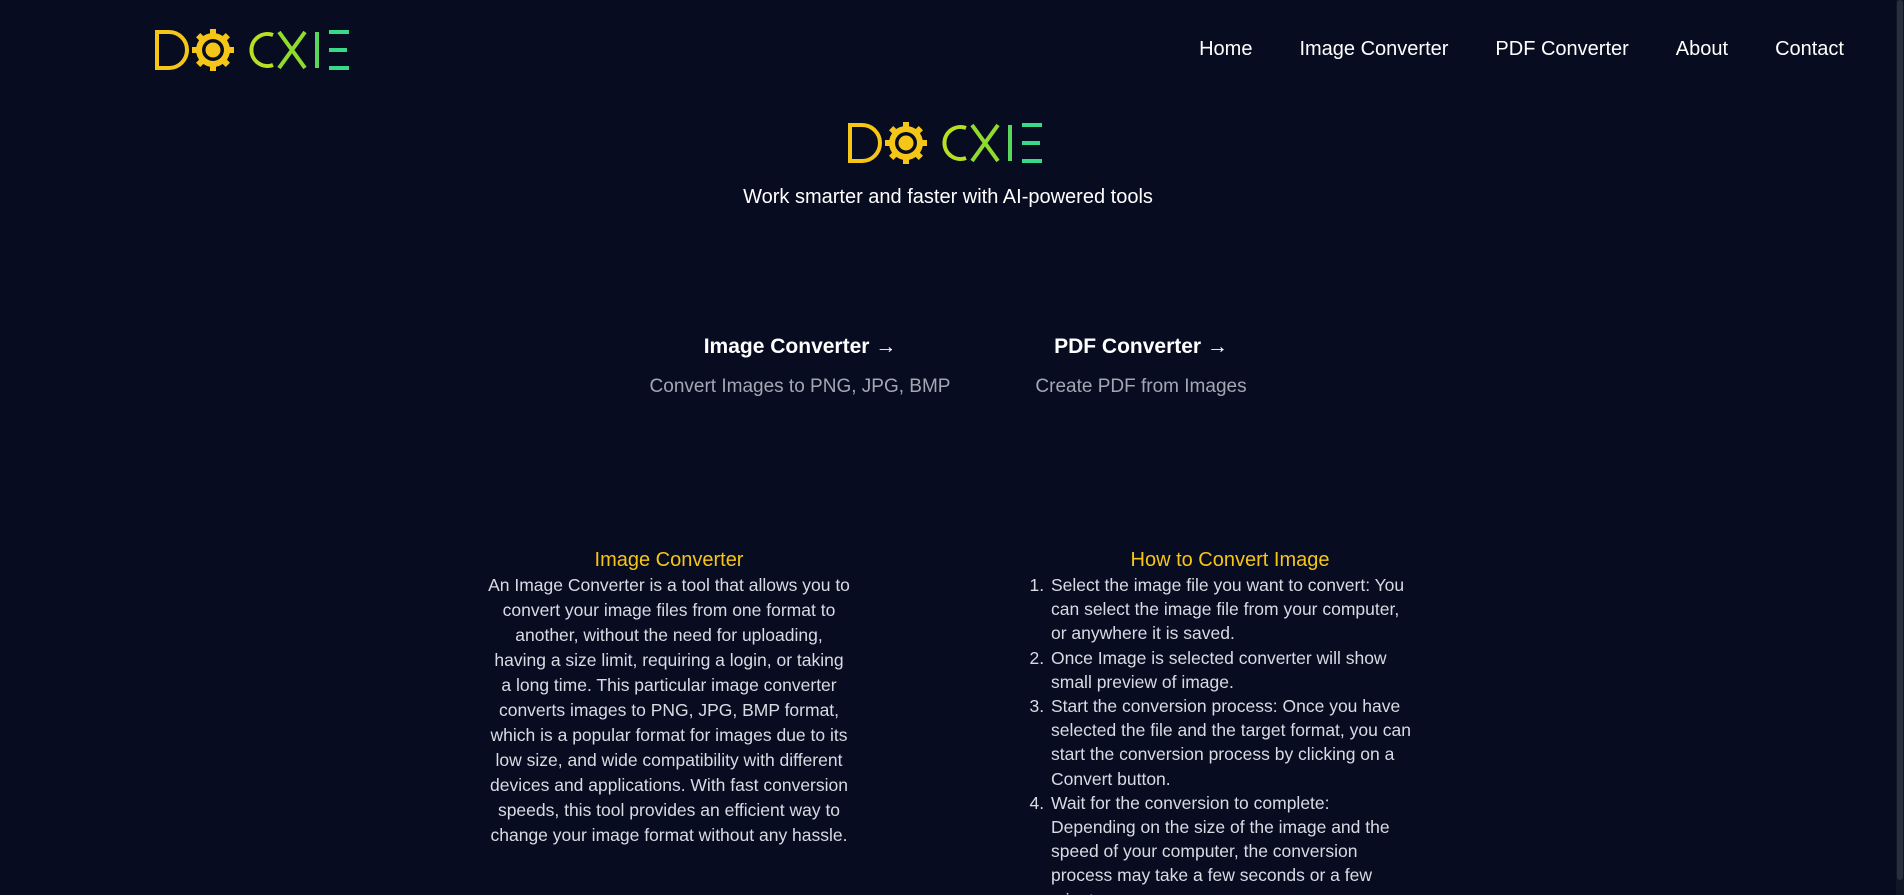 This screenshot has height=895, width=1904. Describe the element at coordinates (1373, 49) in the screenshot. I see `nav-image-converter: Image Converter` at that location.